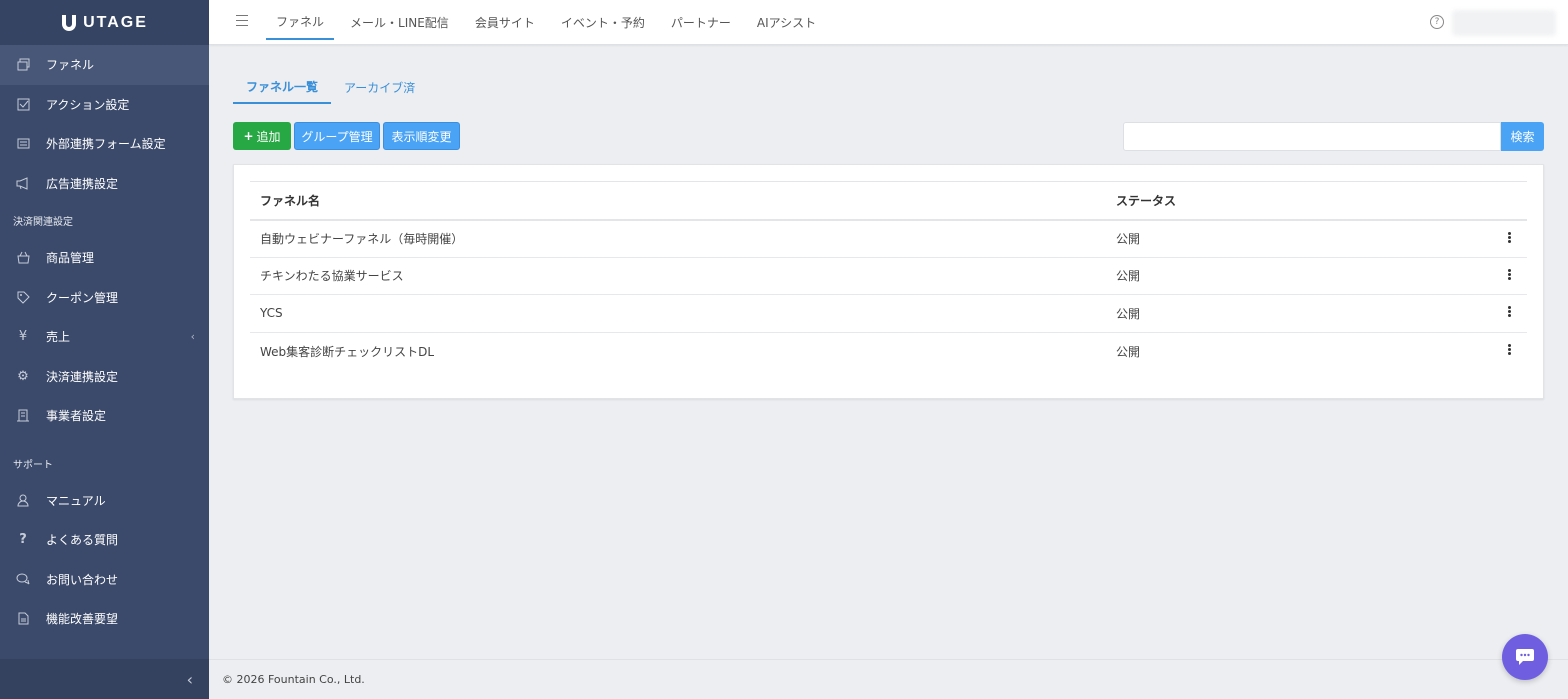 The image size is (1568, 699). I want to click on sidebar-item-funnel: ファネル, so click(104, 65).